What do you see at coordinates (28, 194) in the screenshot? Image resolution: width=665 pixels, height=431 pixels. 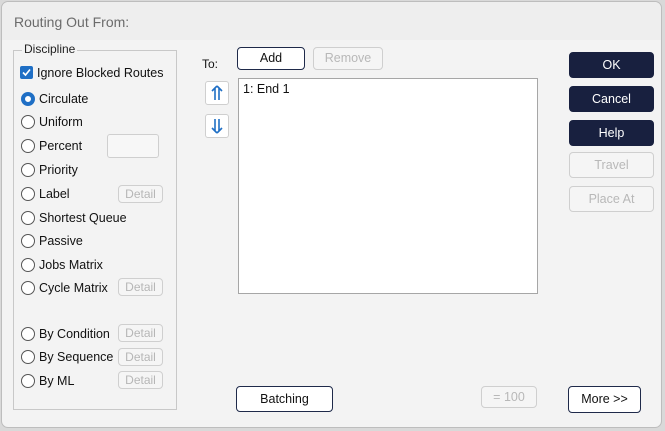 I see `radio-label` at bounding box center [28, 194].